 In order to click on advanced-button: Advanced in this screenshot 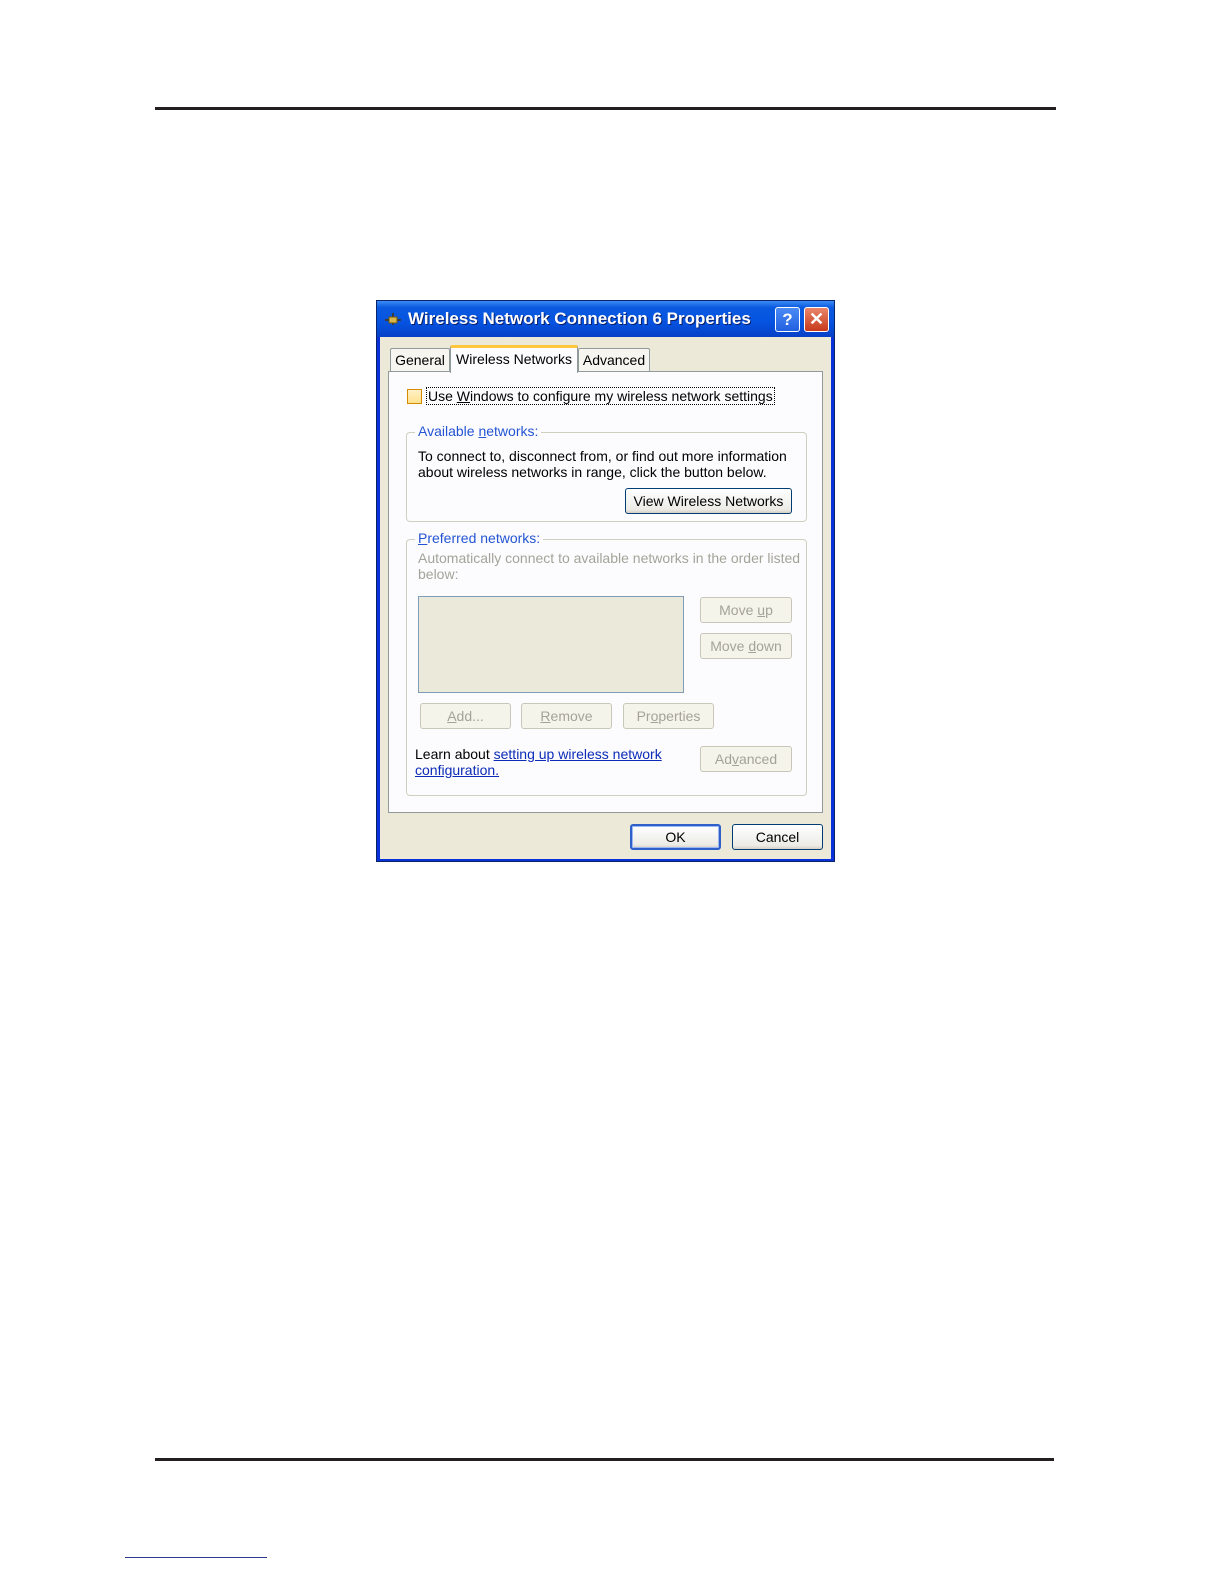, I will do `click(746, 759)`.